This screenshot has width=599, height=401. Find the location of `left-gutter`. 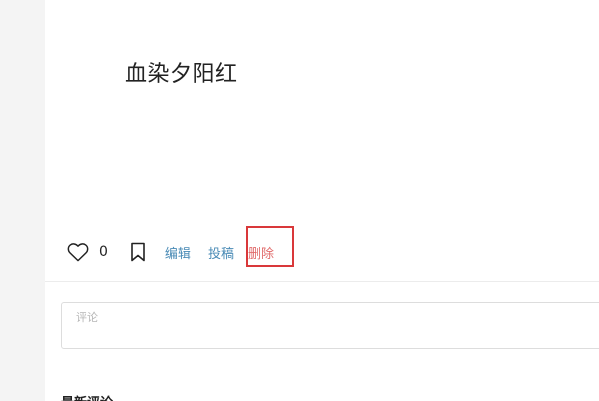

left-gutter is located at coordinates (22, 200).